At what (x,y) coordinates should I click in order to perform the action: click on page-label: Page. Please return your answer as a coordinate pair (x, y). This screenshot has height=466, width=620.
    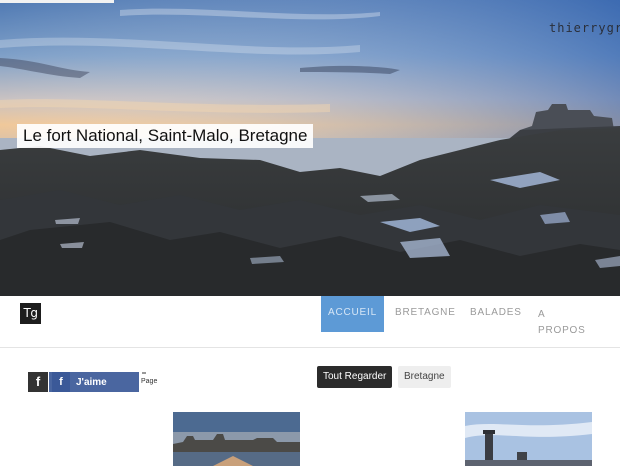
    Looking at the image, I should click on (149, 378).